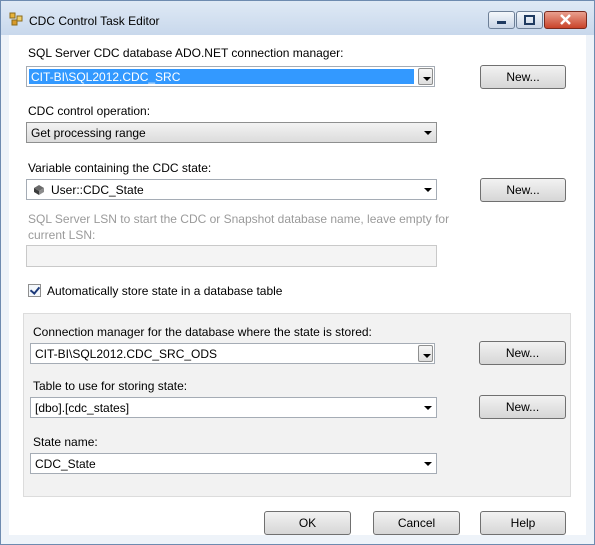  Describe the element at coordinates (106, 77) in the screenshot. I see `connection-value: CIT-BI\SQL2012.CDC_SRC` at that location.